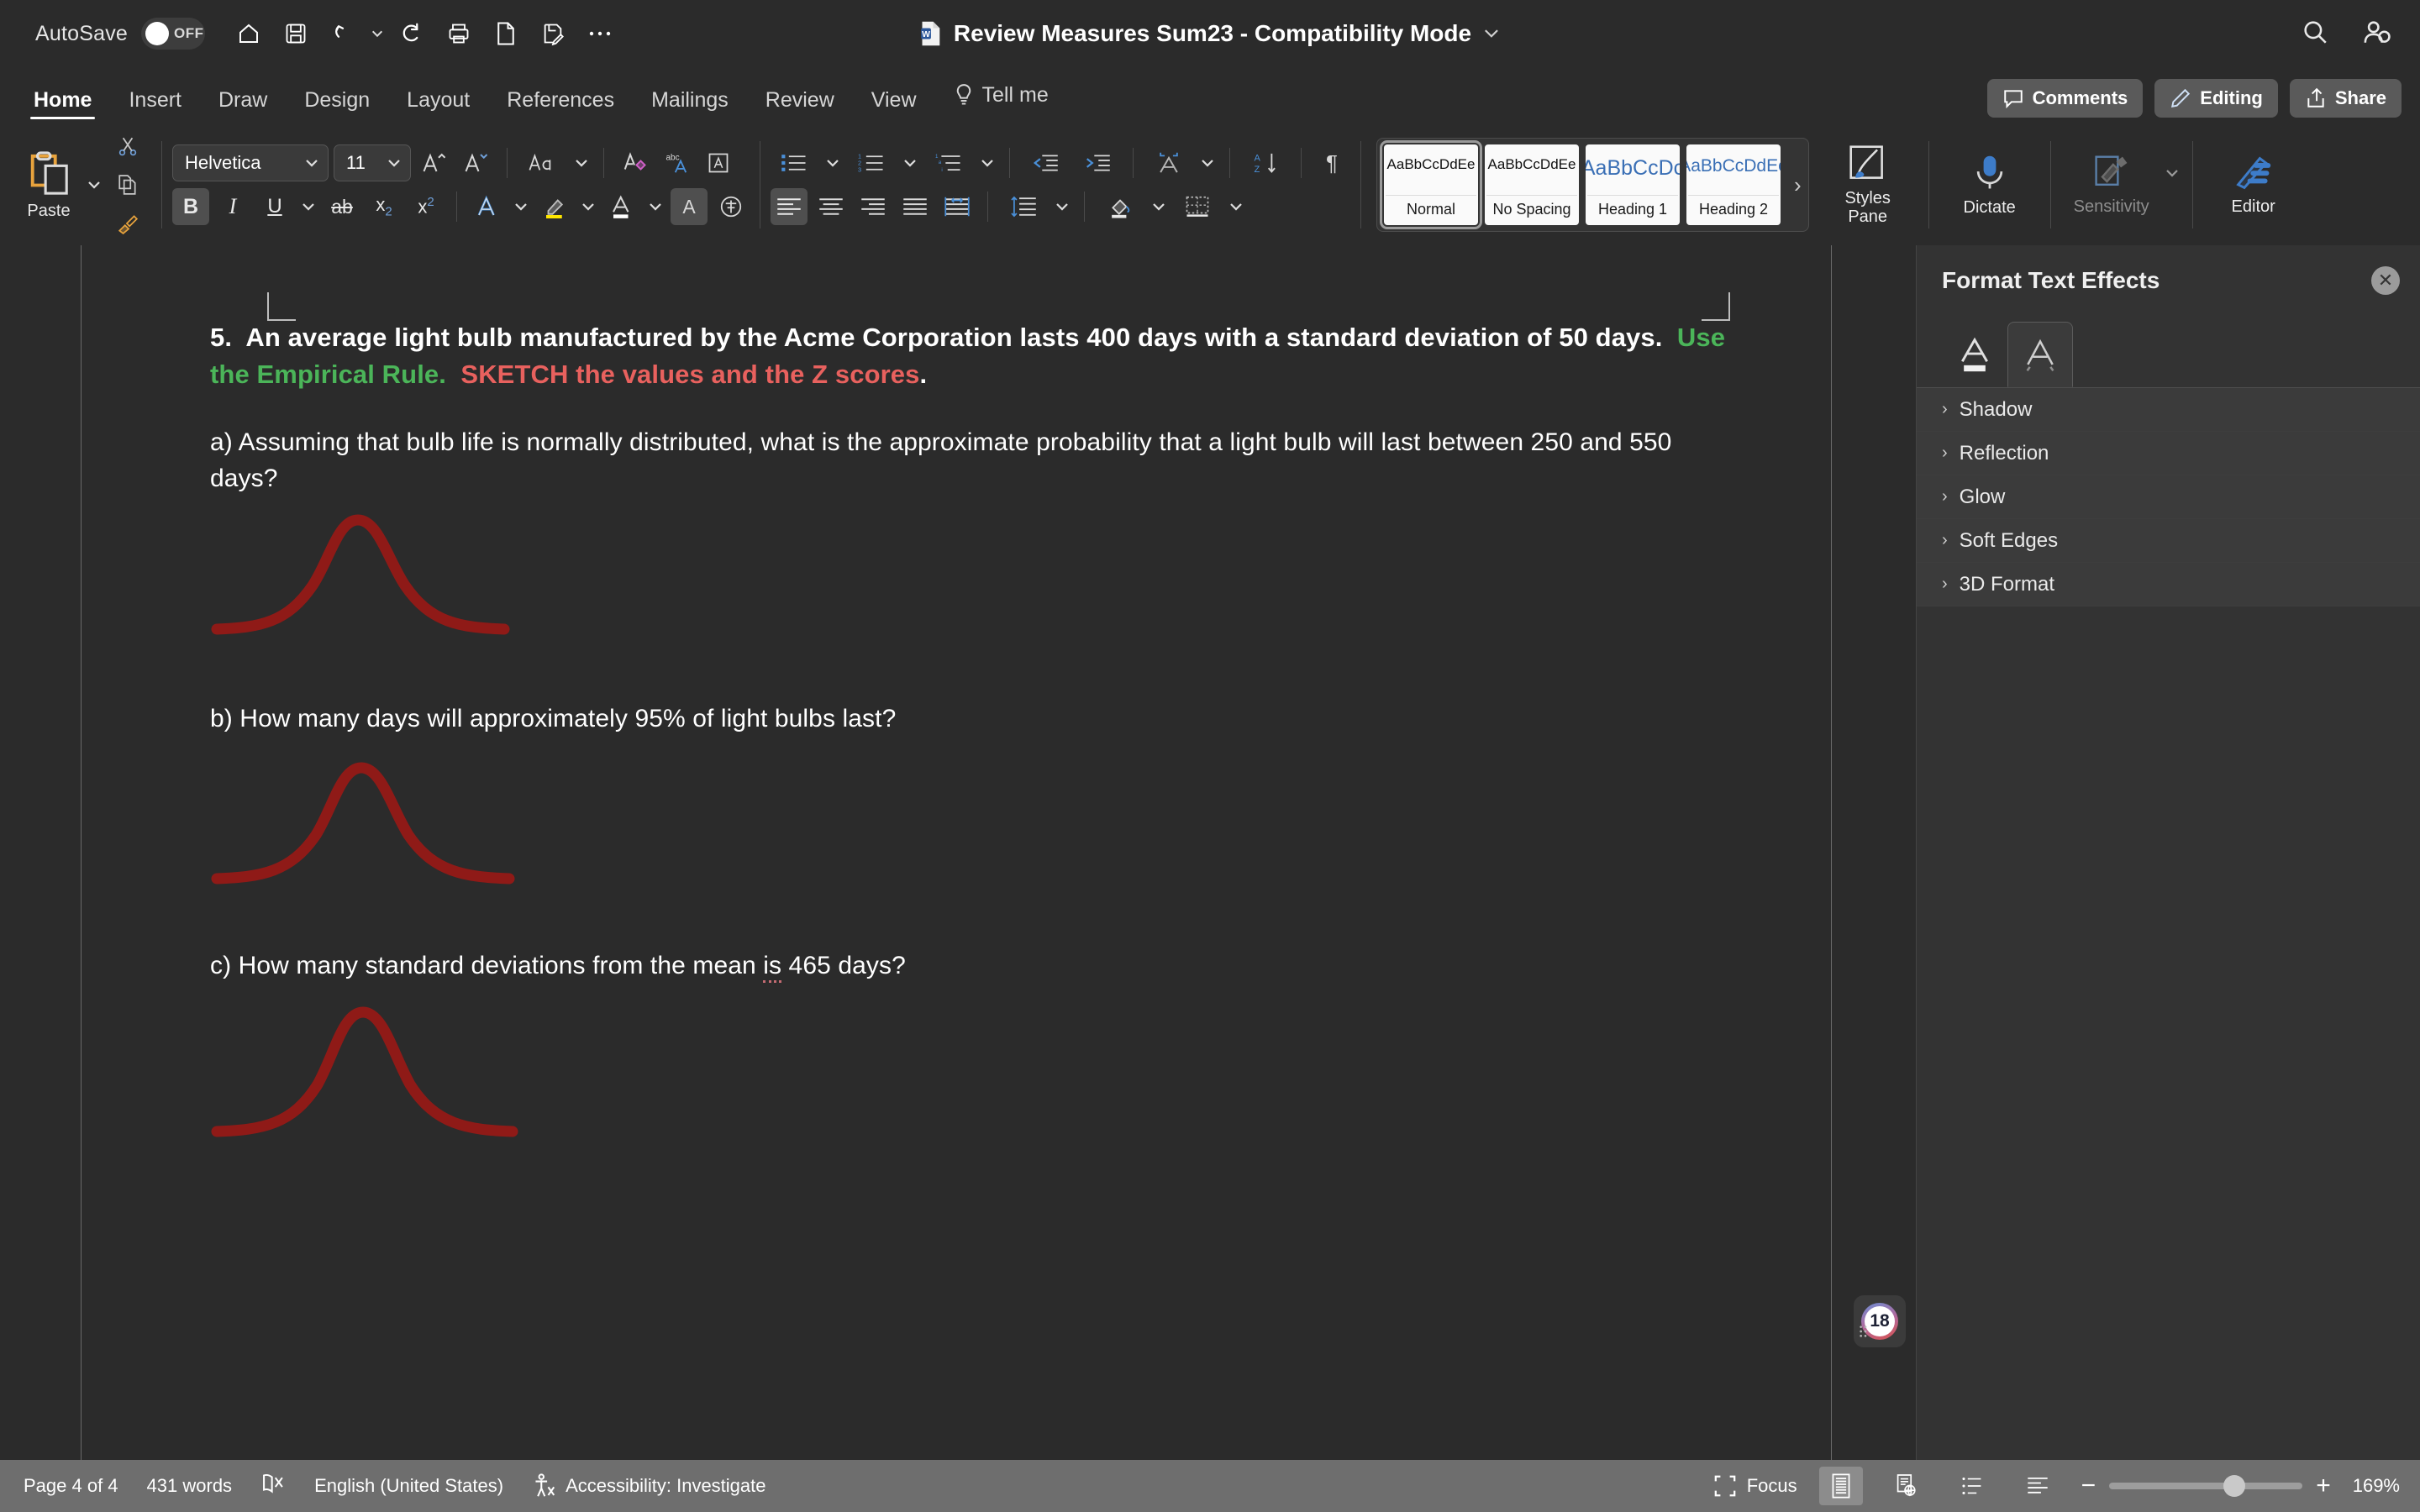 The width and height of the screenshot is (2420, 1512). I want to click on pane-section-soft-edges: › Soft Edges, so click(2168, 541).